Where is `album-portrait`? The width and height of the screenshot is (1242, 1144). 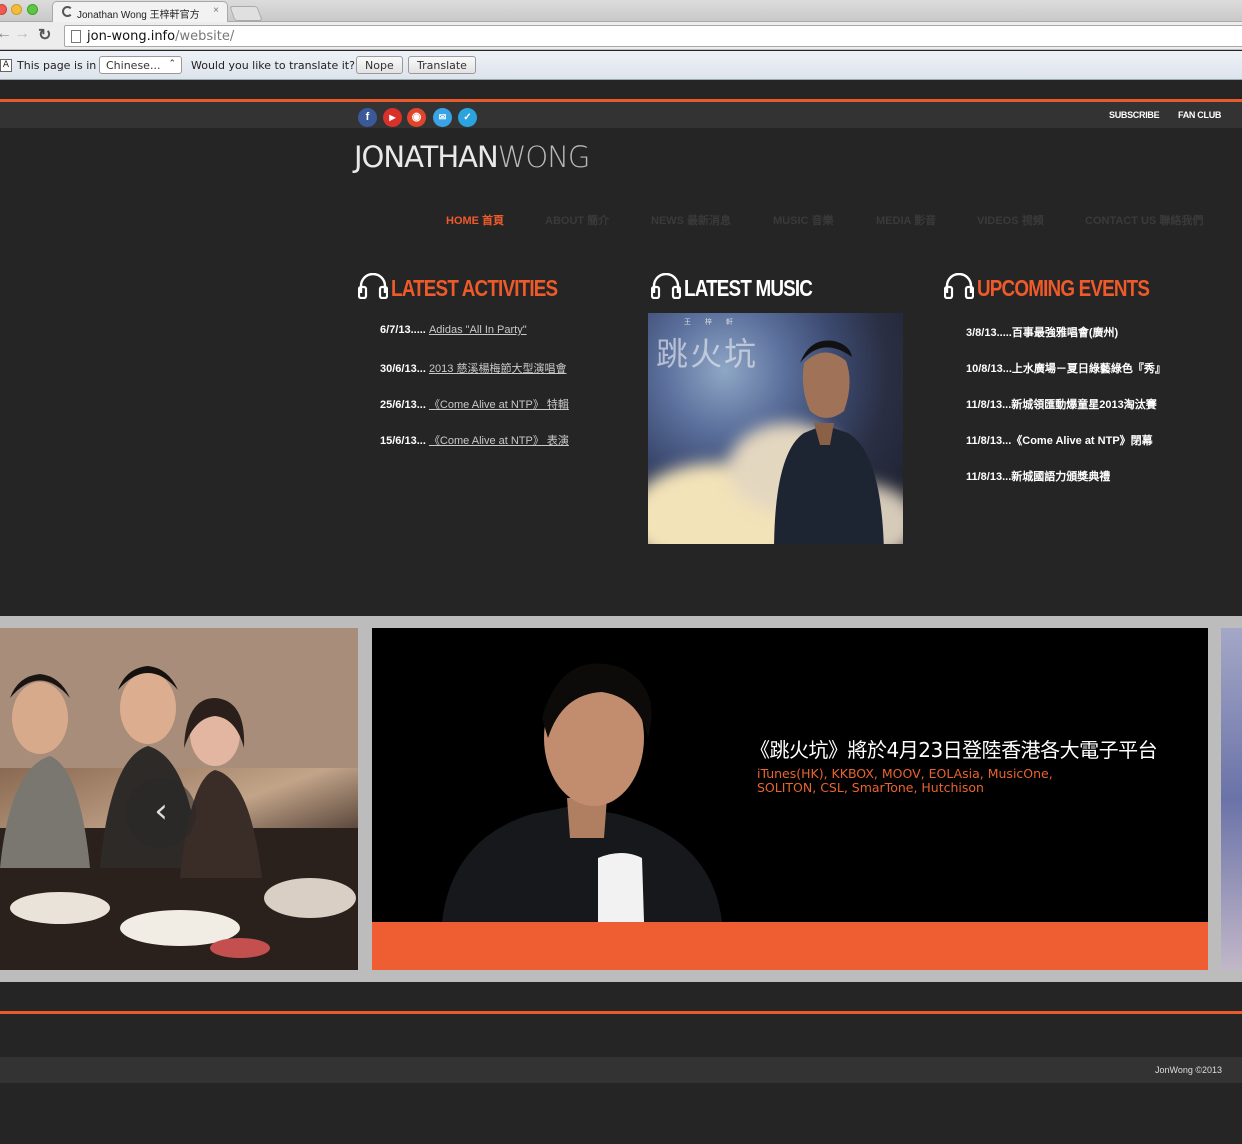 album-portrait is located at coordinates (829, 442).